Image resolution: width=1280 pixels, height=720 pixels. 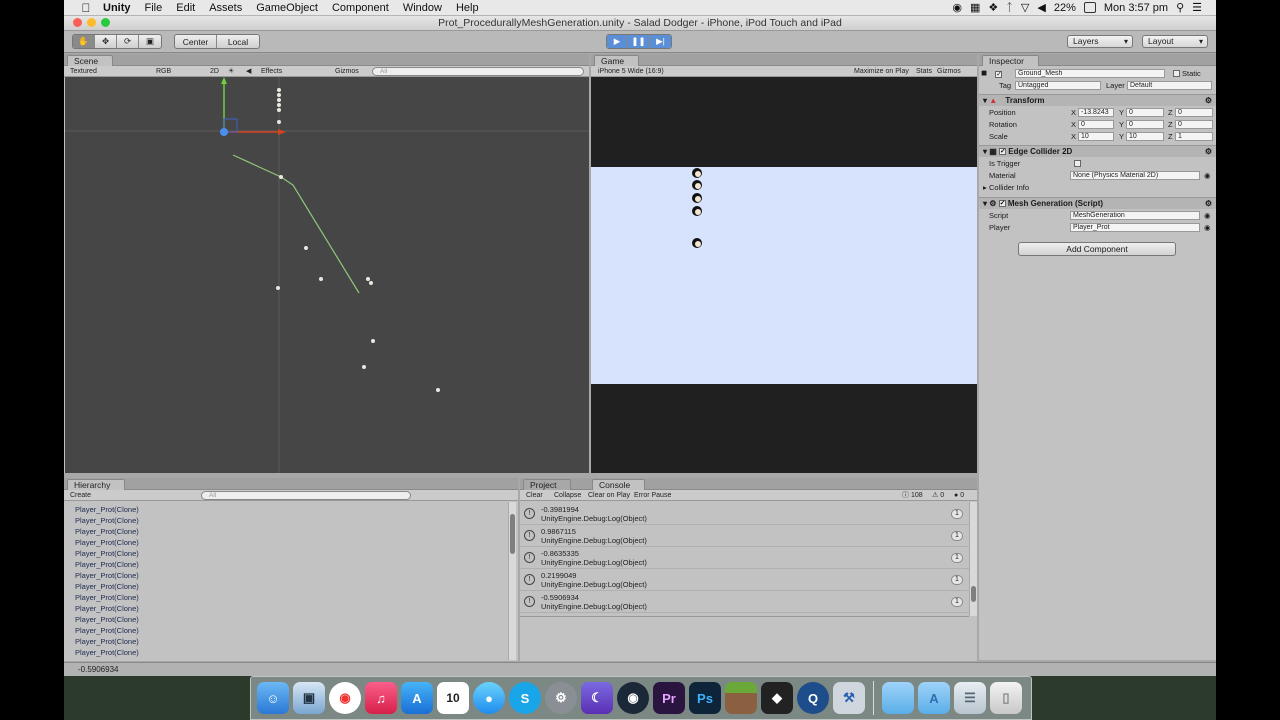 I want to click on object-name-field: Ground_Mesh, so click(x=1090, y=73).